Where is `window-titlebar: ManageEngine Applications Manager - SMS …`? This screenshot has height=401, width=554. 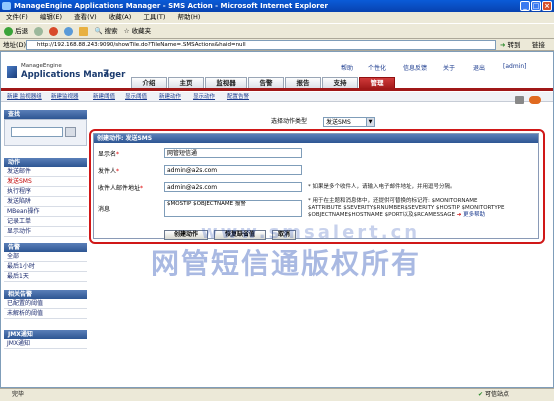
window-titlebar: ManageEngine Applications Manager - SMS … is located at coordinates (277, 6).